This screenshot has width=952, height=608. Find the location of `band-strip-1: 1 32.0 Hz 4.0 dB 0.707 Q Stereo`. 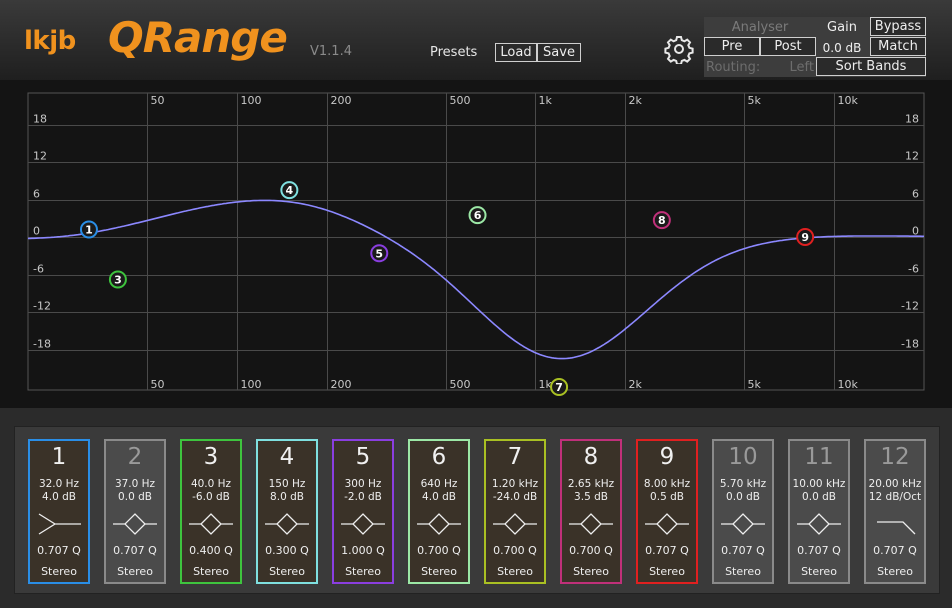

band-strip-1: 1 32.0 Hz 4.0 dB 0.707 Q Stereo is located at coordinates (59, 511).